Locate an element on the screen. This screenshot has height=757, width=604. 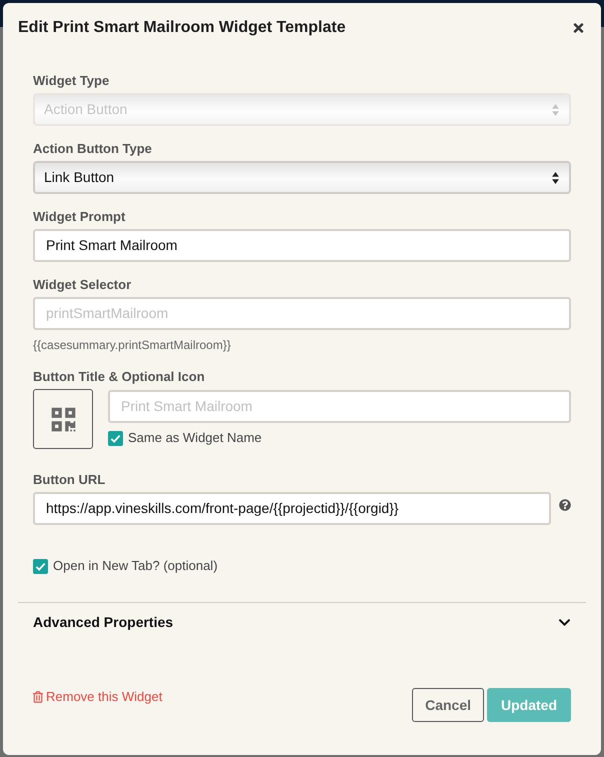
field-label: Action Button Type is located at coordinates (92, 149).